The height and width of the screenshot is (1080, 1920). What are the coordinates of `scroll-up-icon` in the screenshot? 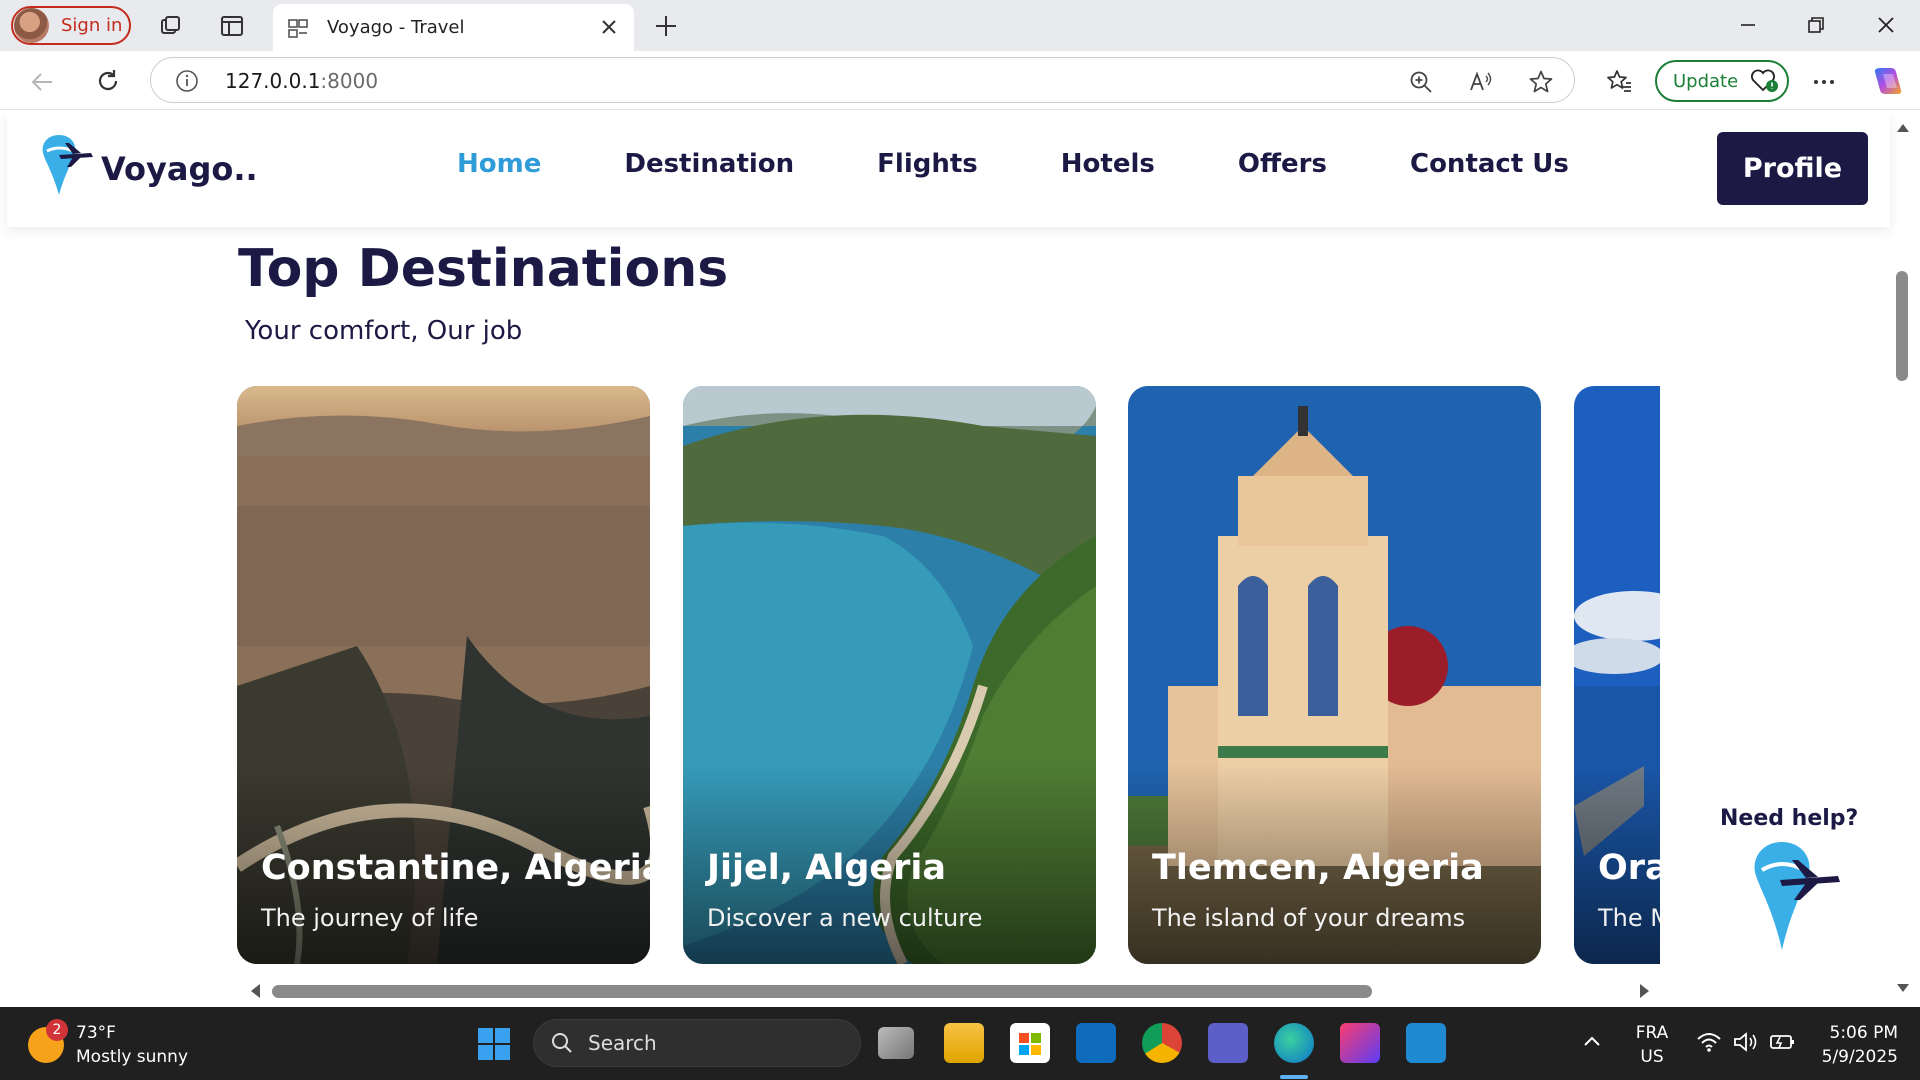 It's located at (1903, 128).